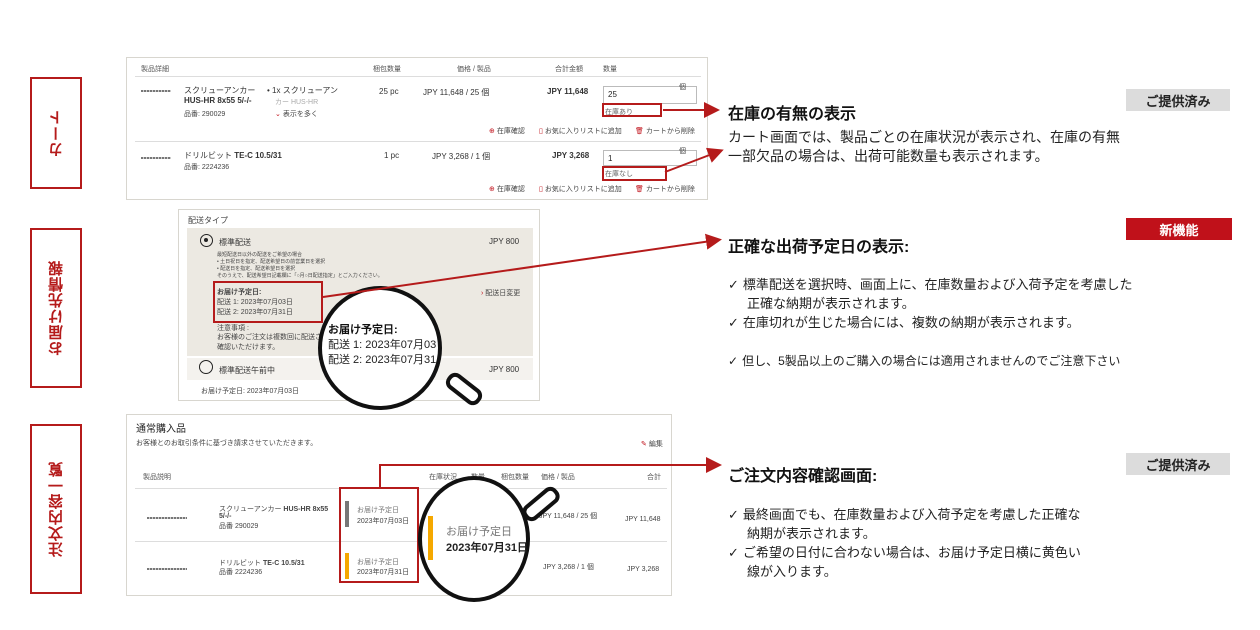 This screenshot has width=1260, height=630. What do you see at coordinates (792, 114) in the screenshot?
I see `stock-callout-title: 在庫の有無の表示` at bounding box center [792, 114].